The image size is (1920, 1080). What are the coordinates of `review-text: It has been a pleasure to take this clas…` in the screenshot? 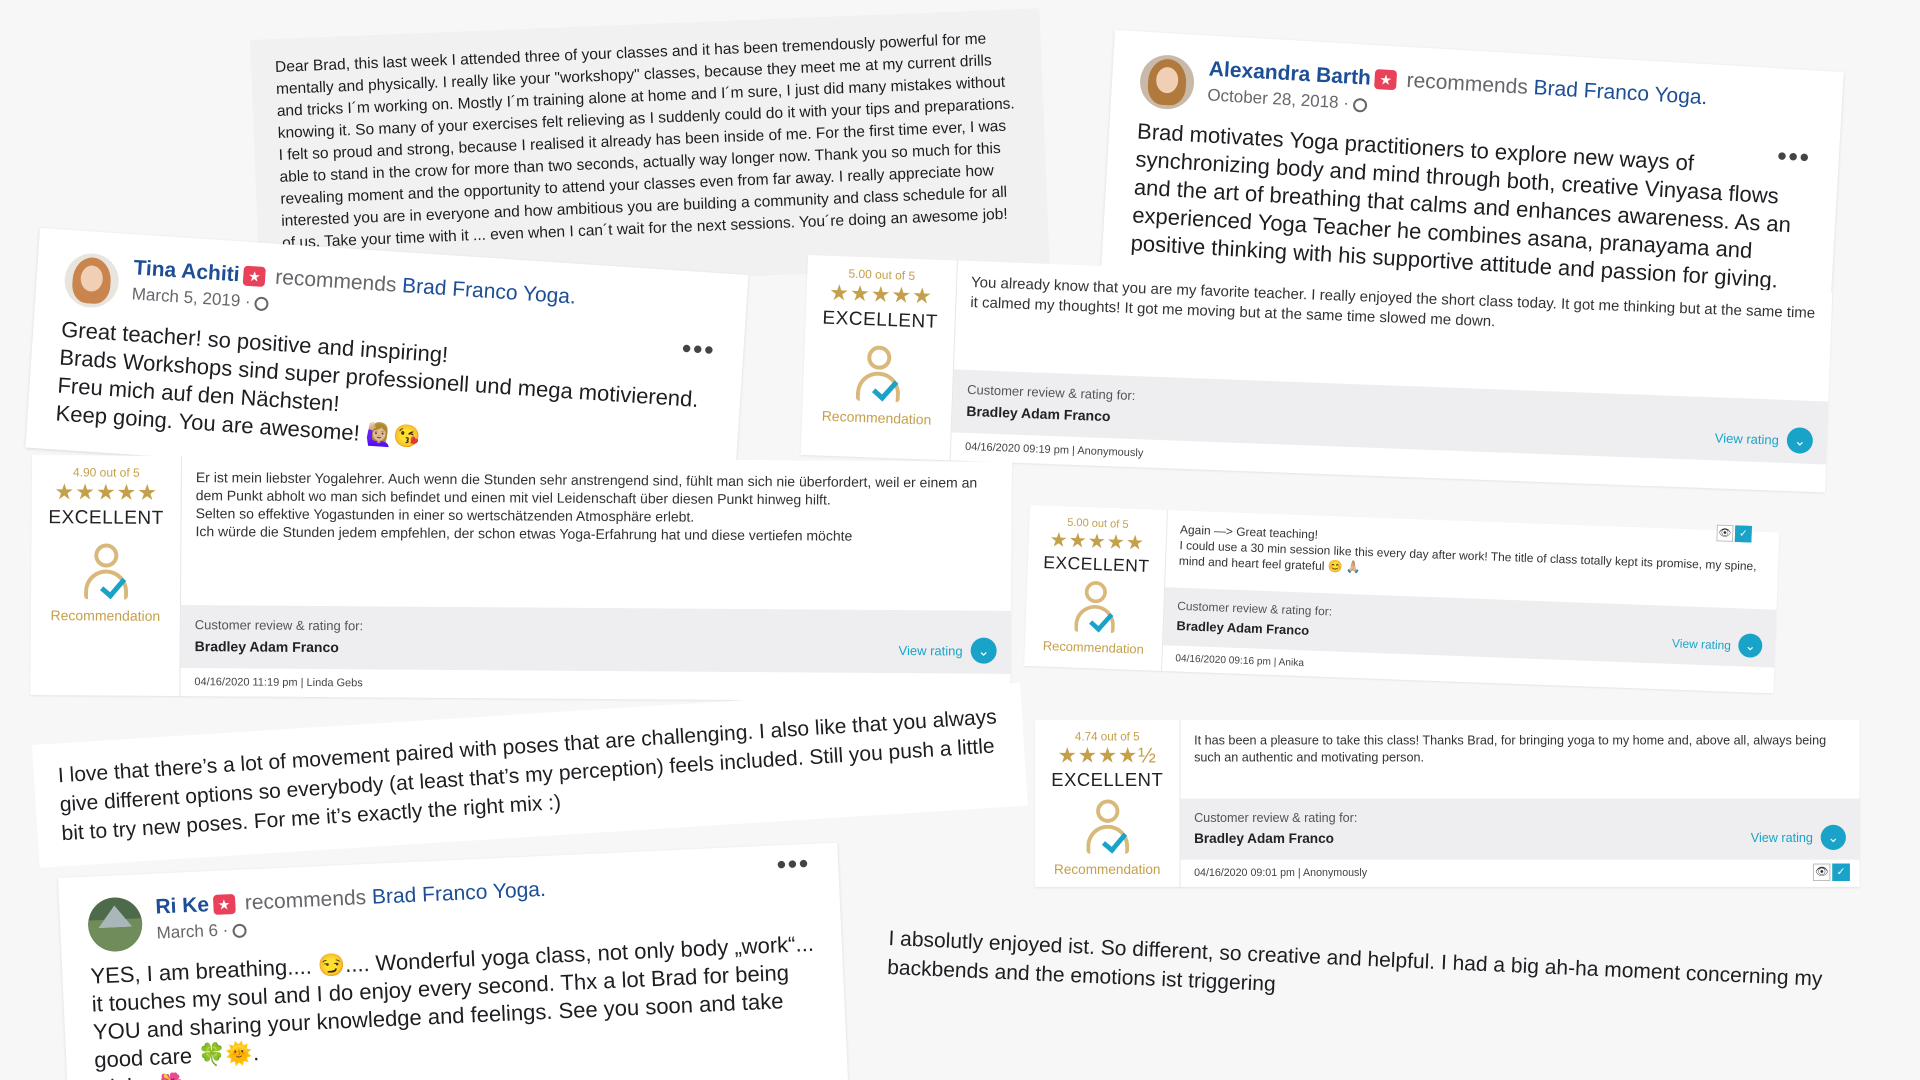 It's located at (1510, 748).